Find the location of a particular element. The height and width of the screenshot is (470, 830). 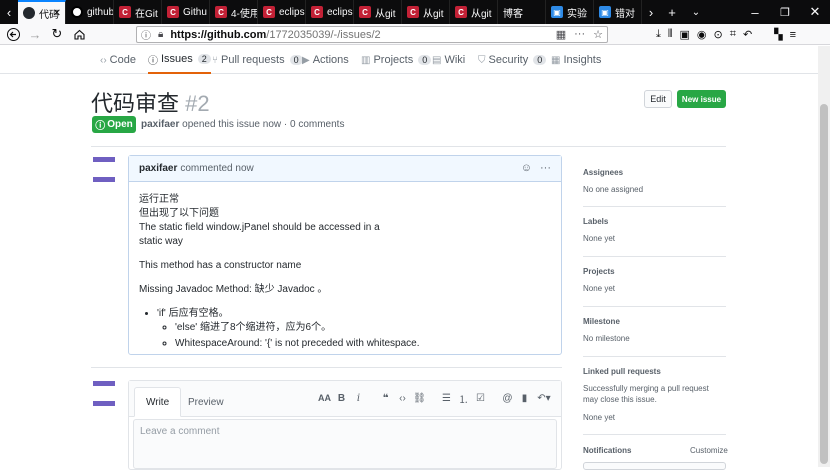

tab-scroll-right-icon: › is located at coordinates (651, 12).